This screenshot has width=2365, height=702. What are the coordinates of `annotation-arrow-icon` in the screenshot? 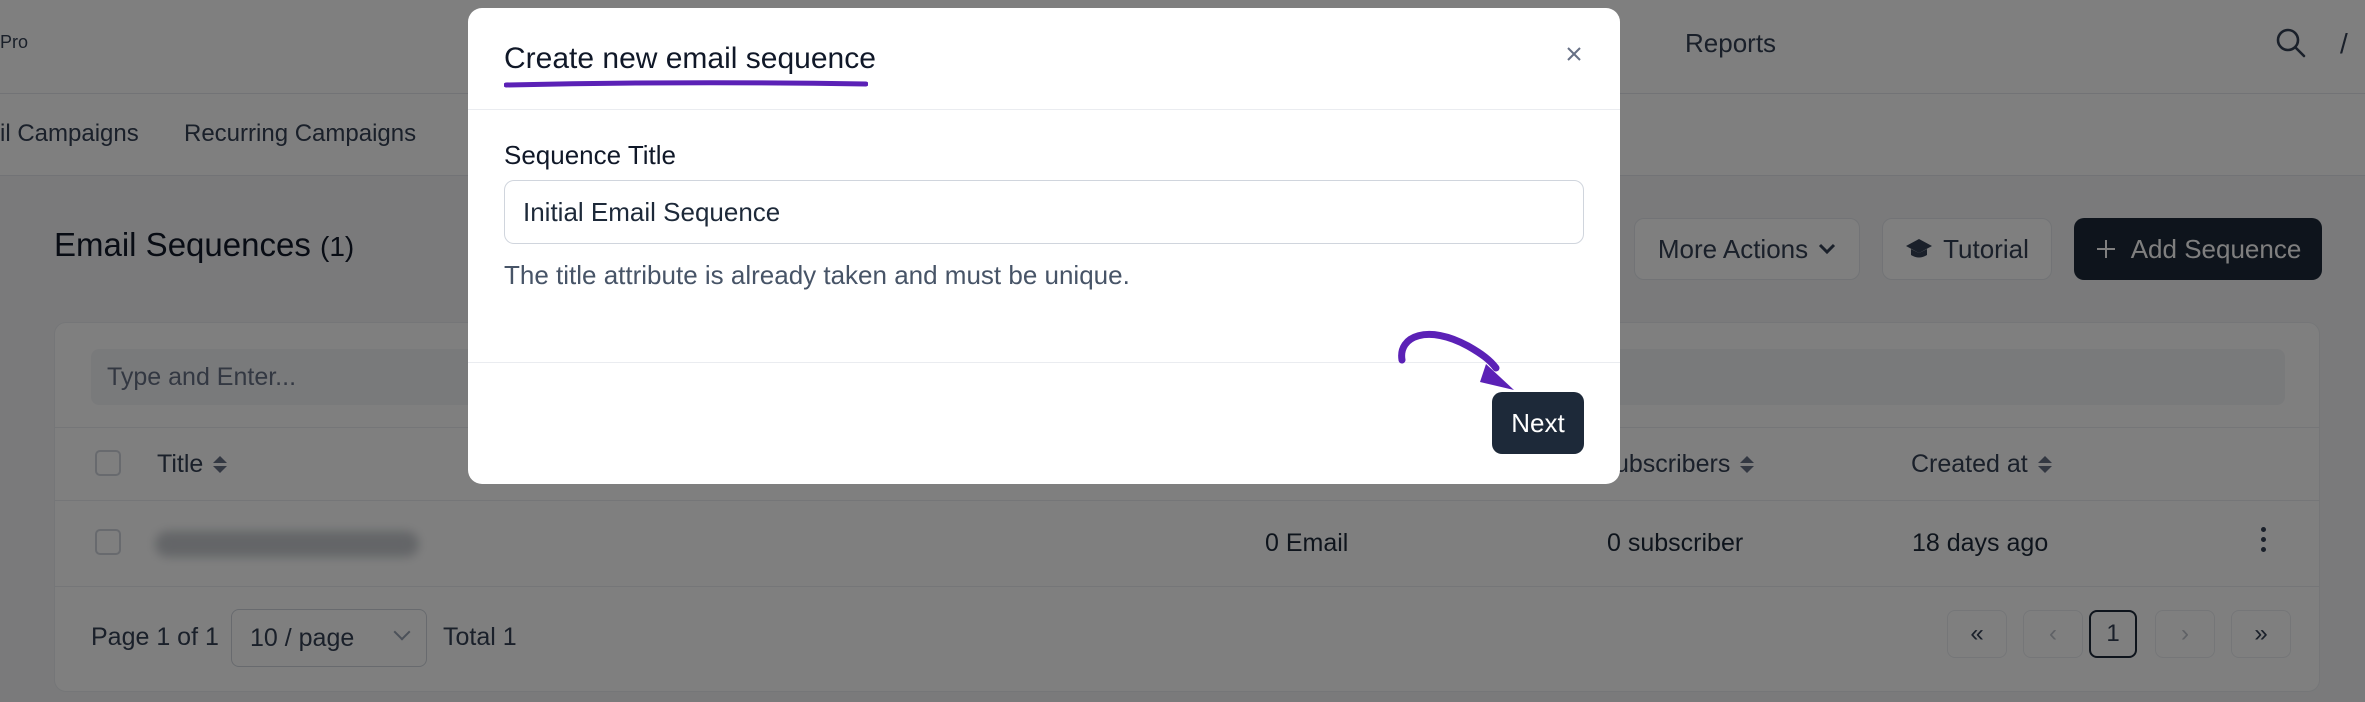 It's located at (1456, 360).